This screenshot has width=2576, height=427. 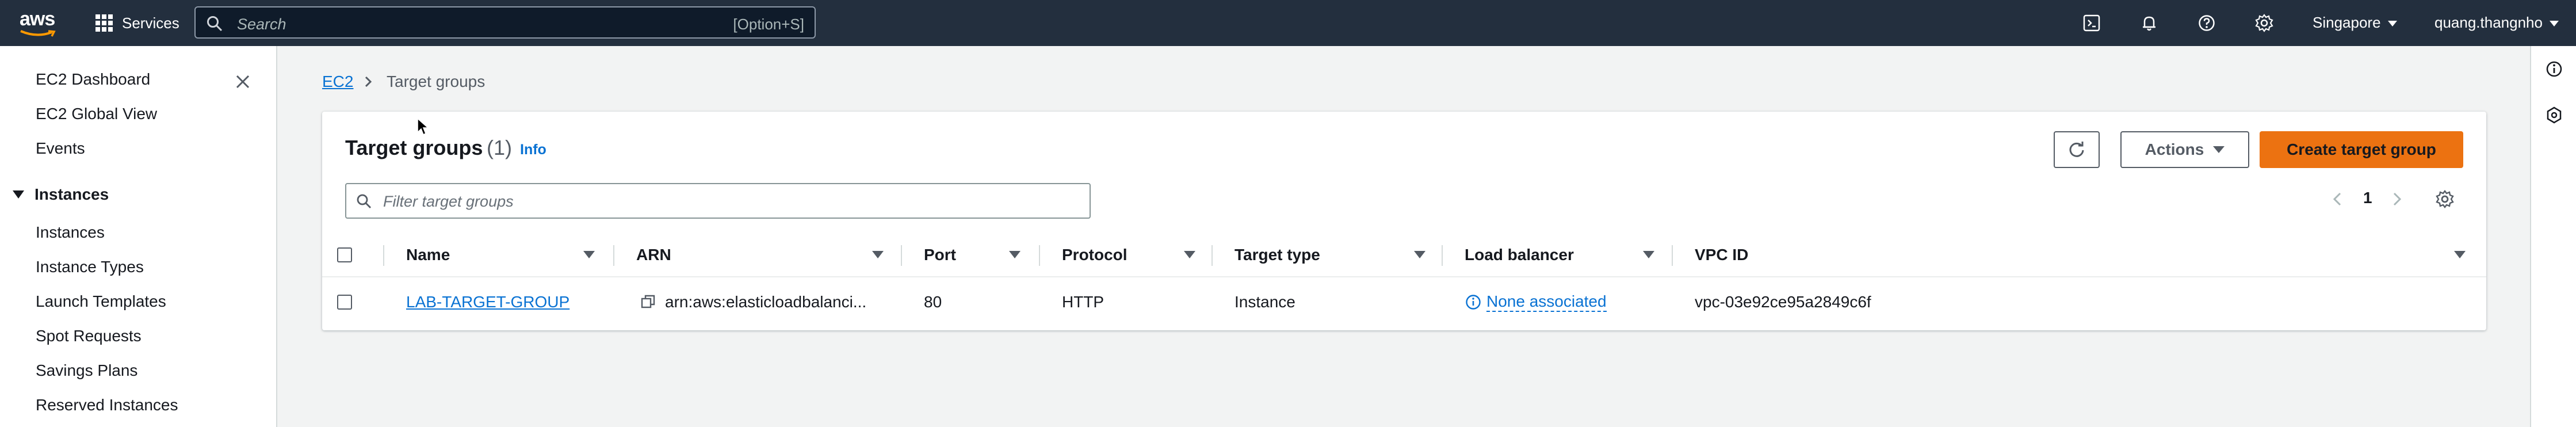 I want to click on user-label: quang.thangnho, so click(x=2488, y=22).